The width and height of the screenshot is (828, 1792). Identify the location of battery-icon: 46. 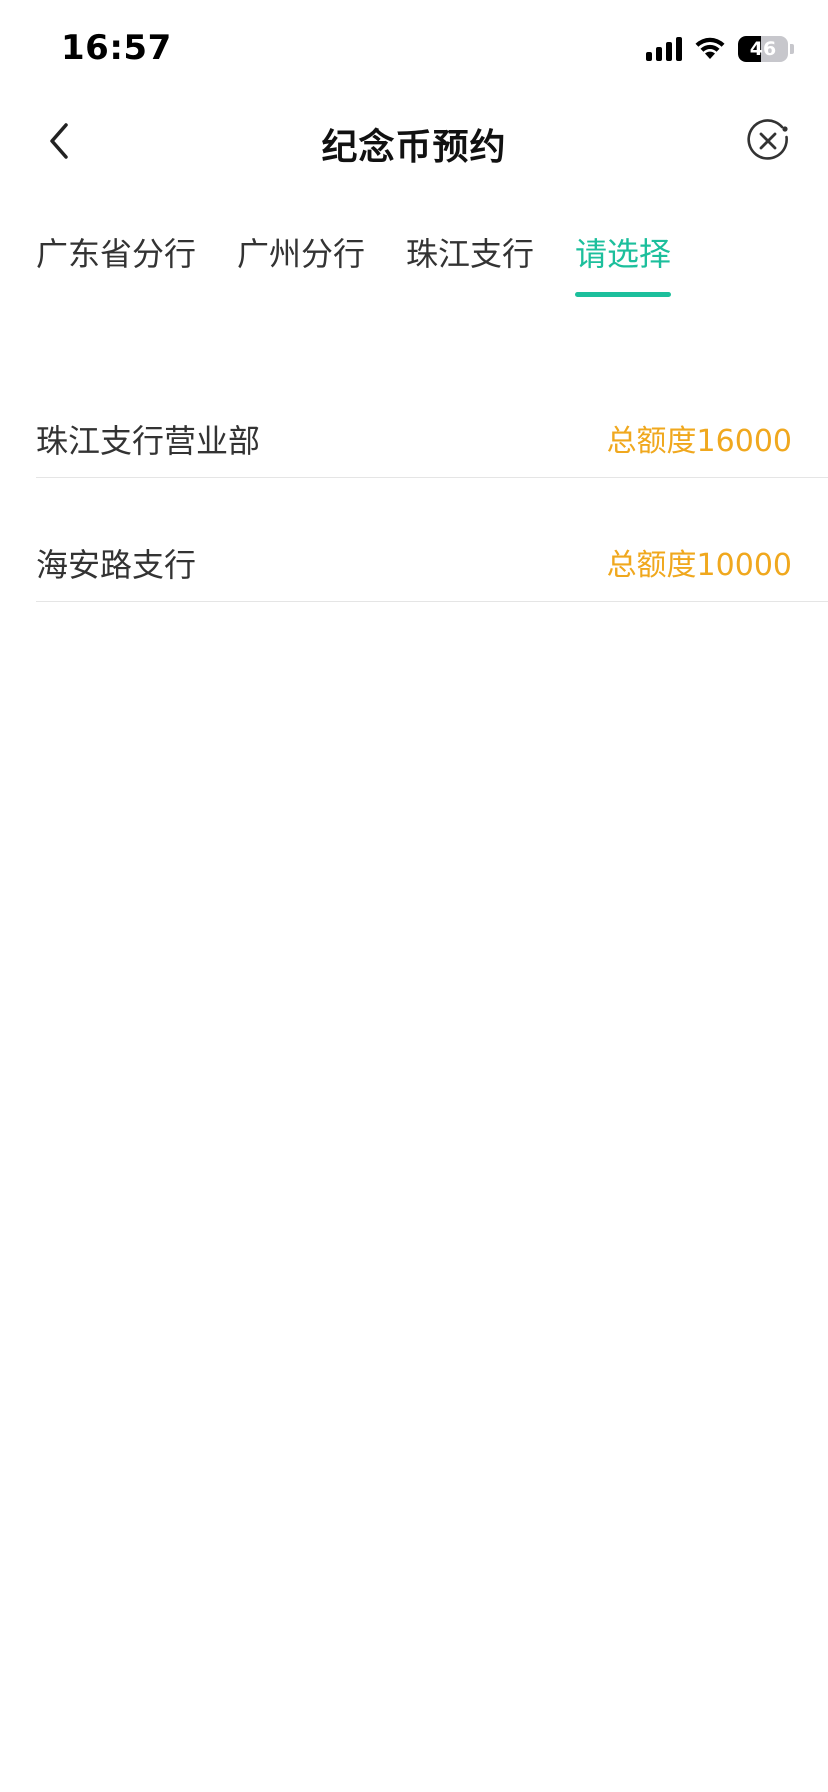
(766, 49).